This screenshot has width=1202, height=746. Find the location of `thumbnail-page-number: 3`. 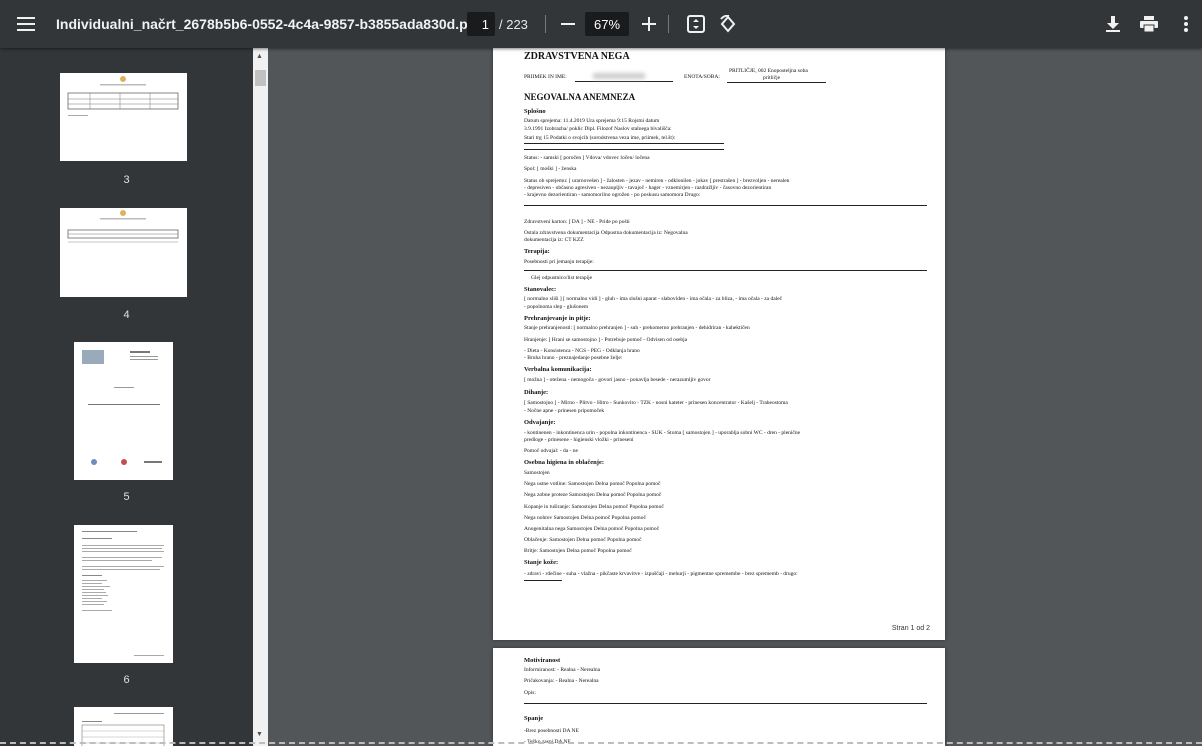

thumbnail-page-number: 3 is located at coordinates (126, 180).